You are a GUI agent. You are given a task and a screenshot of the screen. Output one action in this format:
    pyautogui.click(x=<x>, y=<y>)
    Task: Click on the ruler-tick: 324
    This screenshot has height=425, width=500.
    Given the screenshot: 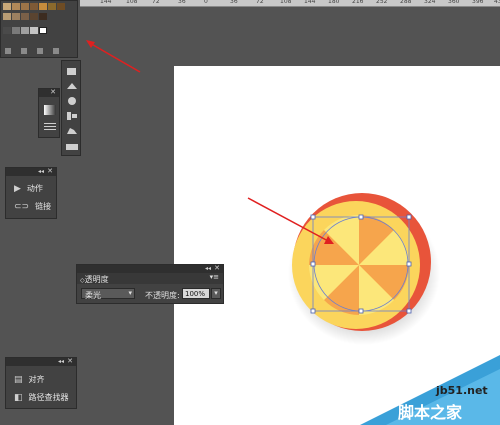 What is the action you would take?
    pyautogui.click(x=430, y=2)
    